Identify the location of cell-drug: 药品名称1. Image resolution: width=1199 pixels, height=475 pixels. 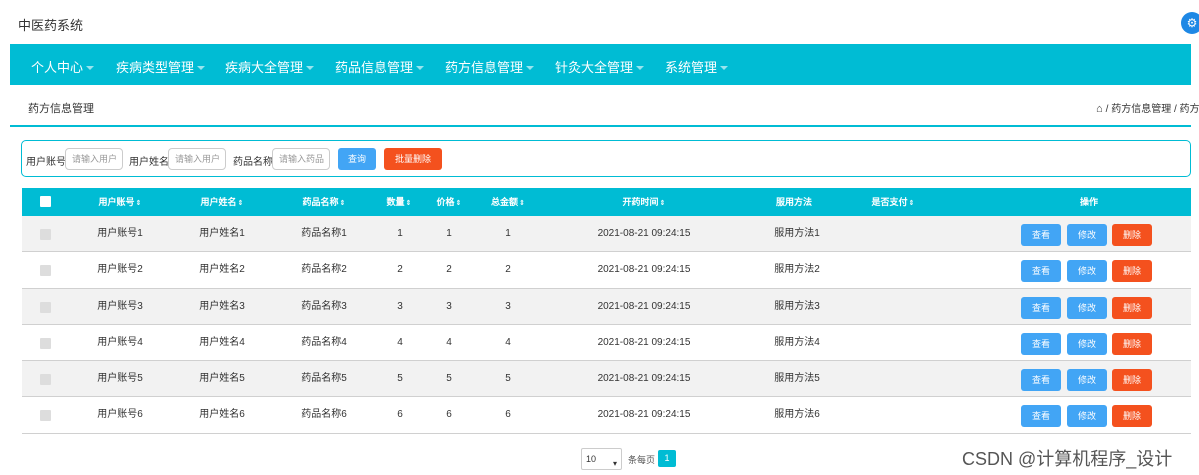
(324, 233).